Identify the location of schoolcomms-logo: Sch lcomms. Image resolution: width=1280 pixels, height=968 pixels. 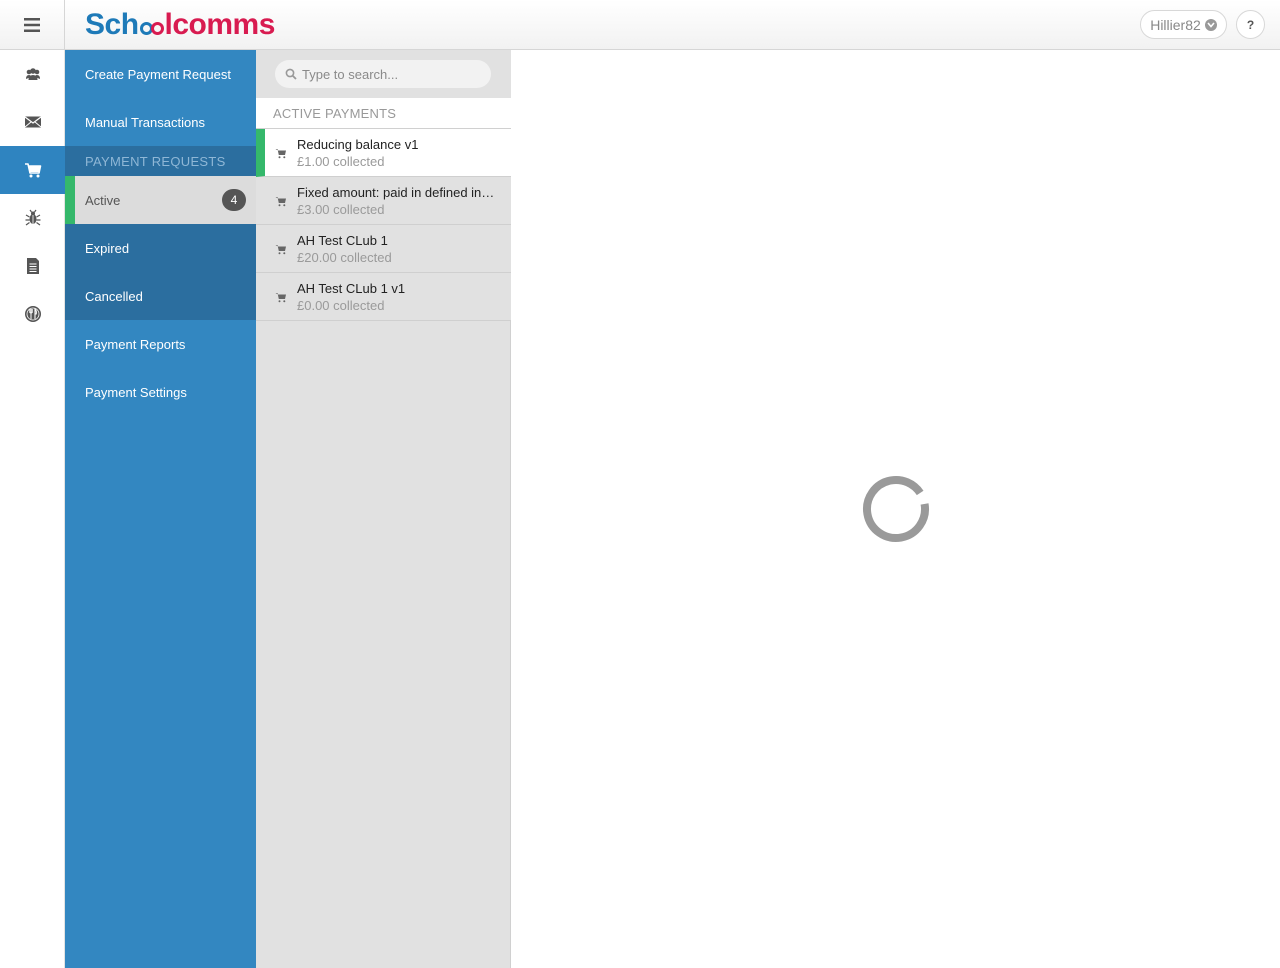
(180, 25).